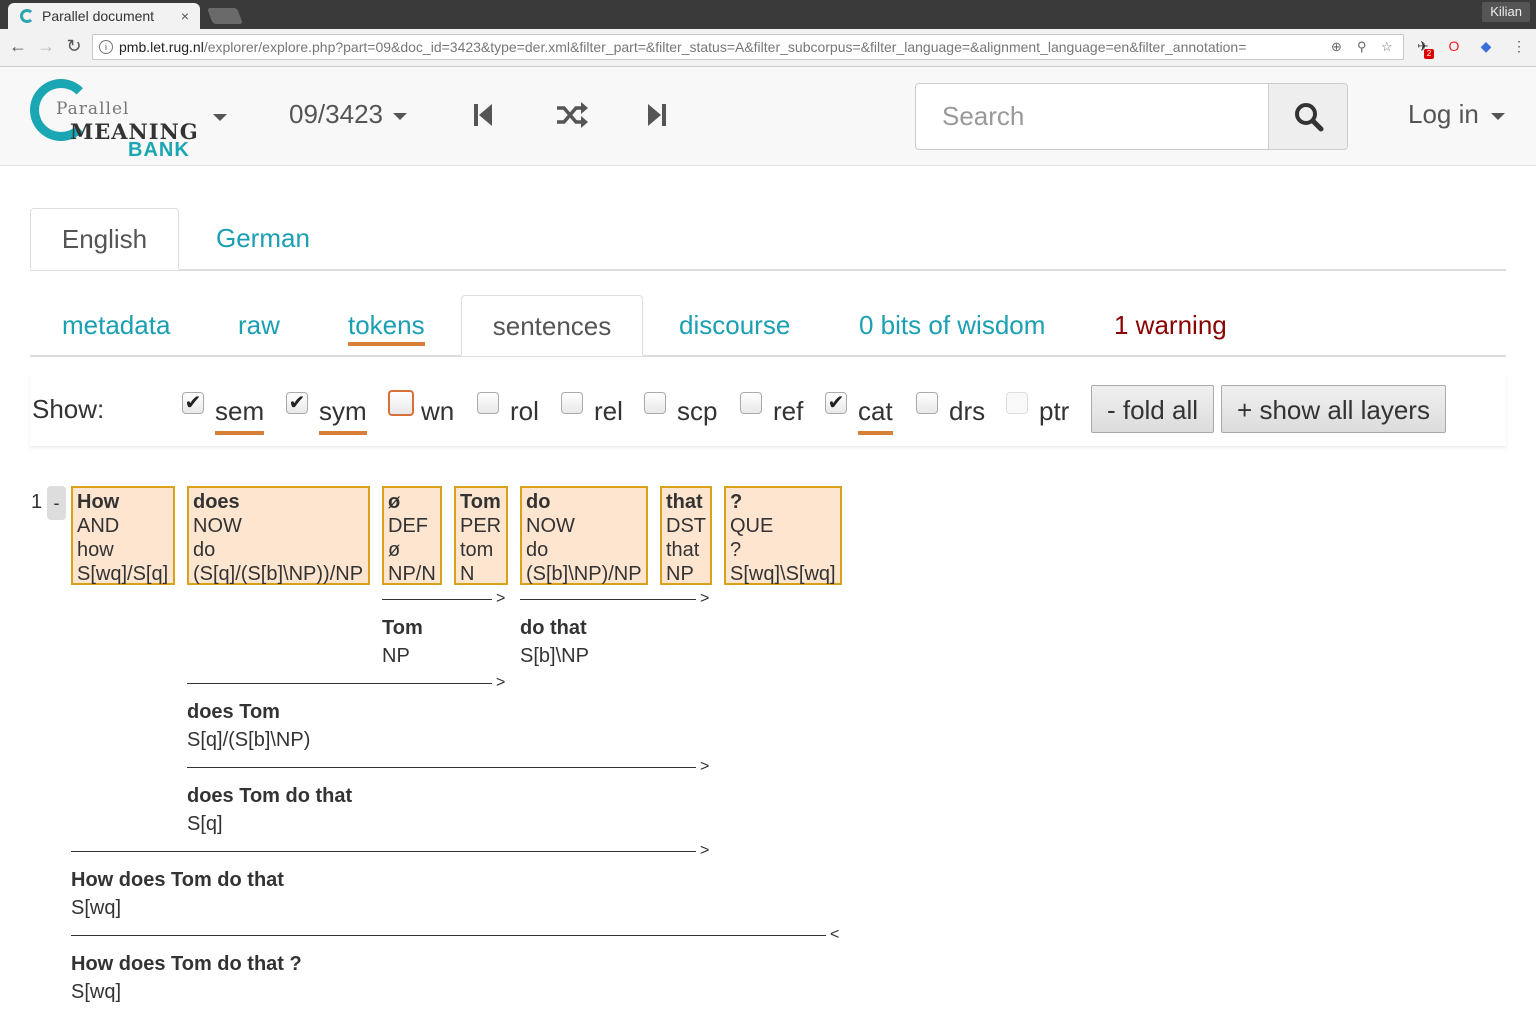 Image resolution: width=1536 pixels, height=1032 pixels. What do you see at coordinates (240, 415) in the screenshot?
I see `sem-label: sem` at bounding box center [240, 415].